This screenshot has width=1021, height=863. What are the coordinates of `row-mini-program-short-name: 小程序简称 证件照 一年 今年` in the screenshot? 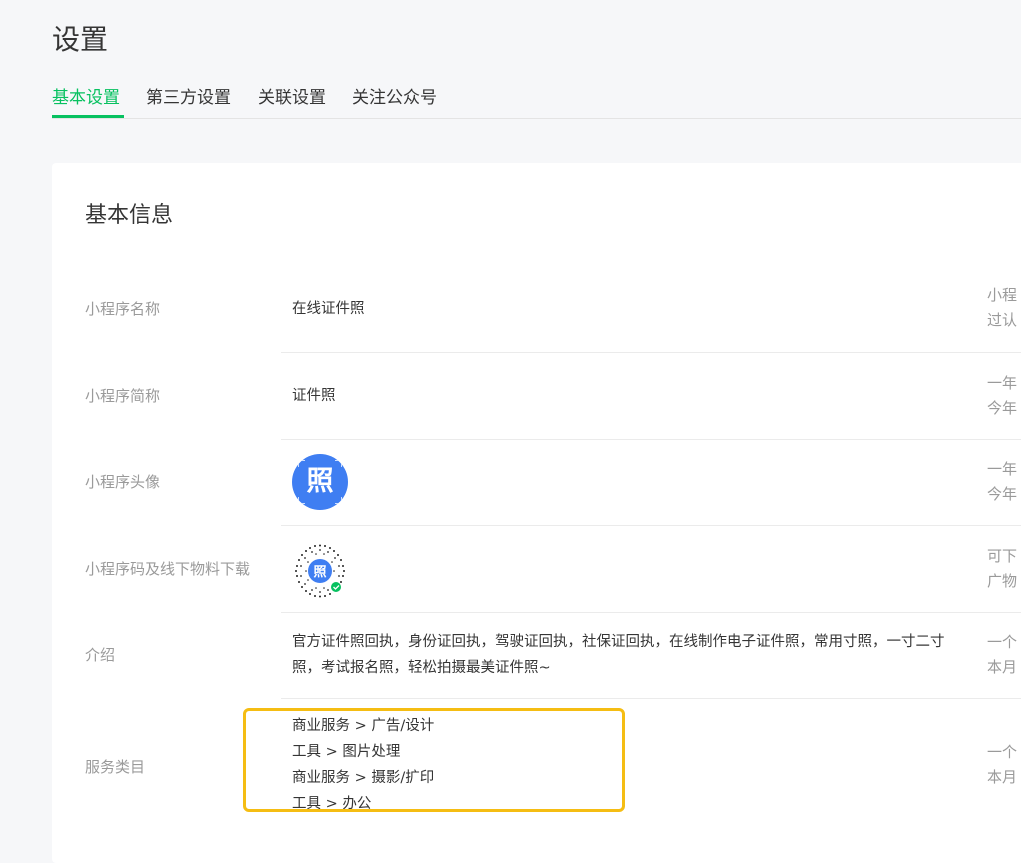 It's located at (536, 396).